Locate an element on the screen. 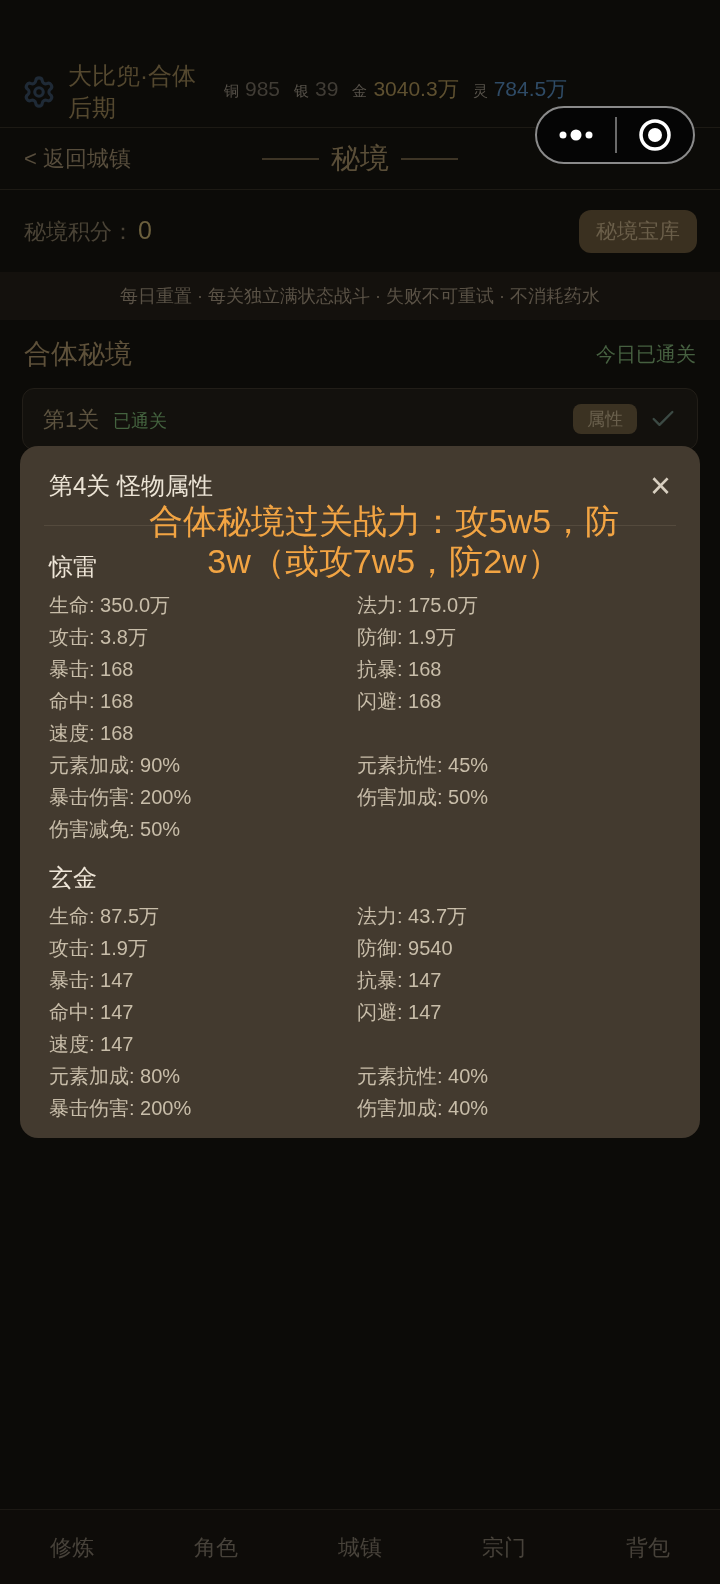 The image size is (720, 1584). stat-text: 攻击: 1.9万 is located at coordinates (98, 948).